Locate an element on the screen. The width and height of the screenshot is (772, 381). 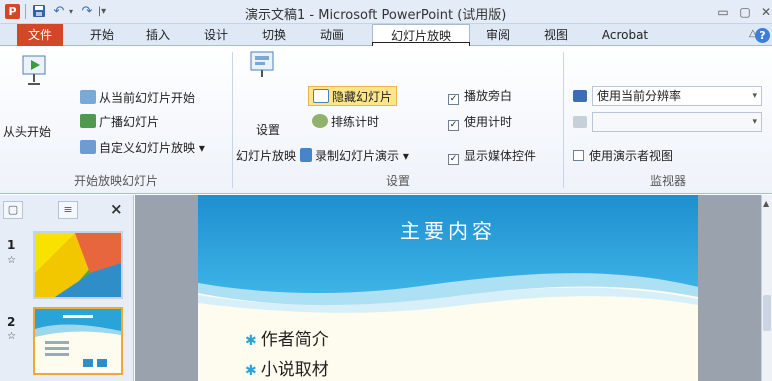
tab-view: 视图 is located at coordinates (556, 35).